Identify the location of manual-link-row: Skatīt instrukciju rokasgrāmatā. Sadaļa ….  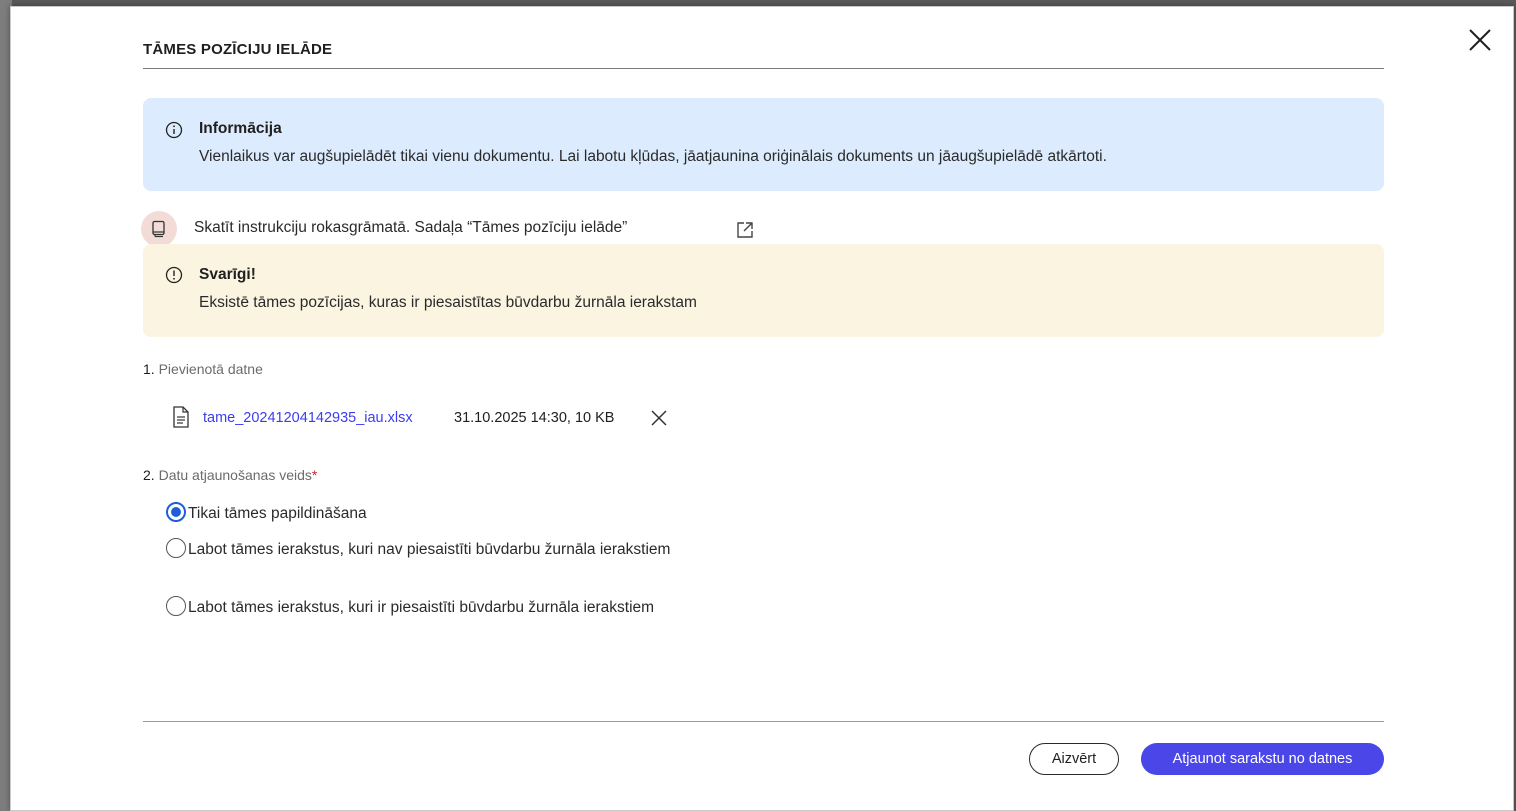
(491, 229).